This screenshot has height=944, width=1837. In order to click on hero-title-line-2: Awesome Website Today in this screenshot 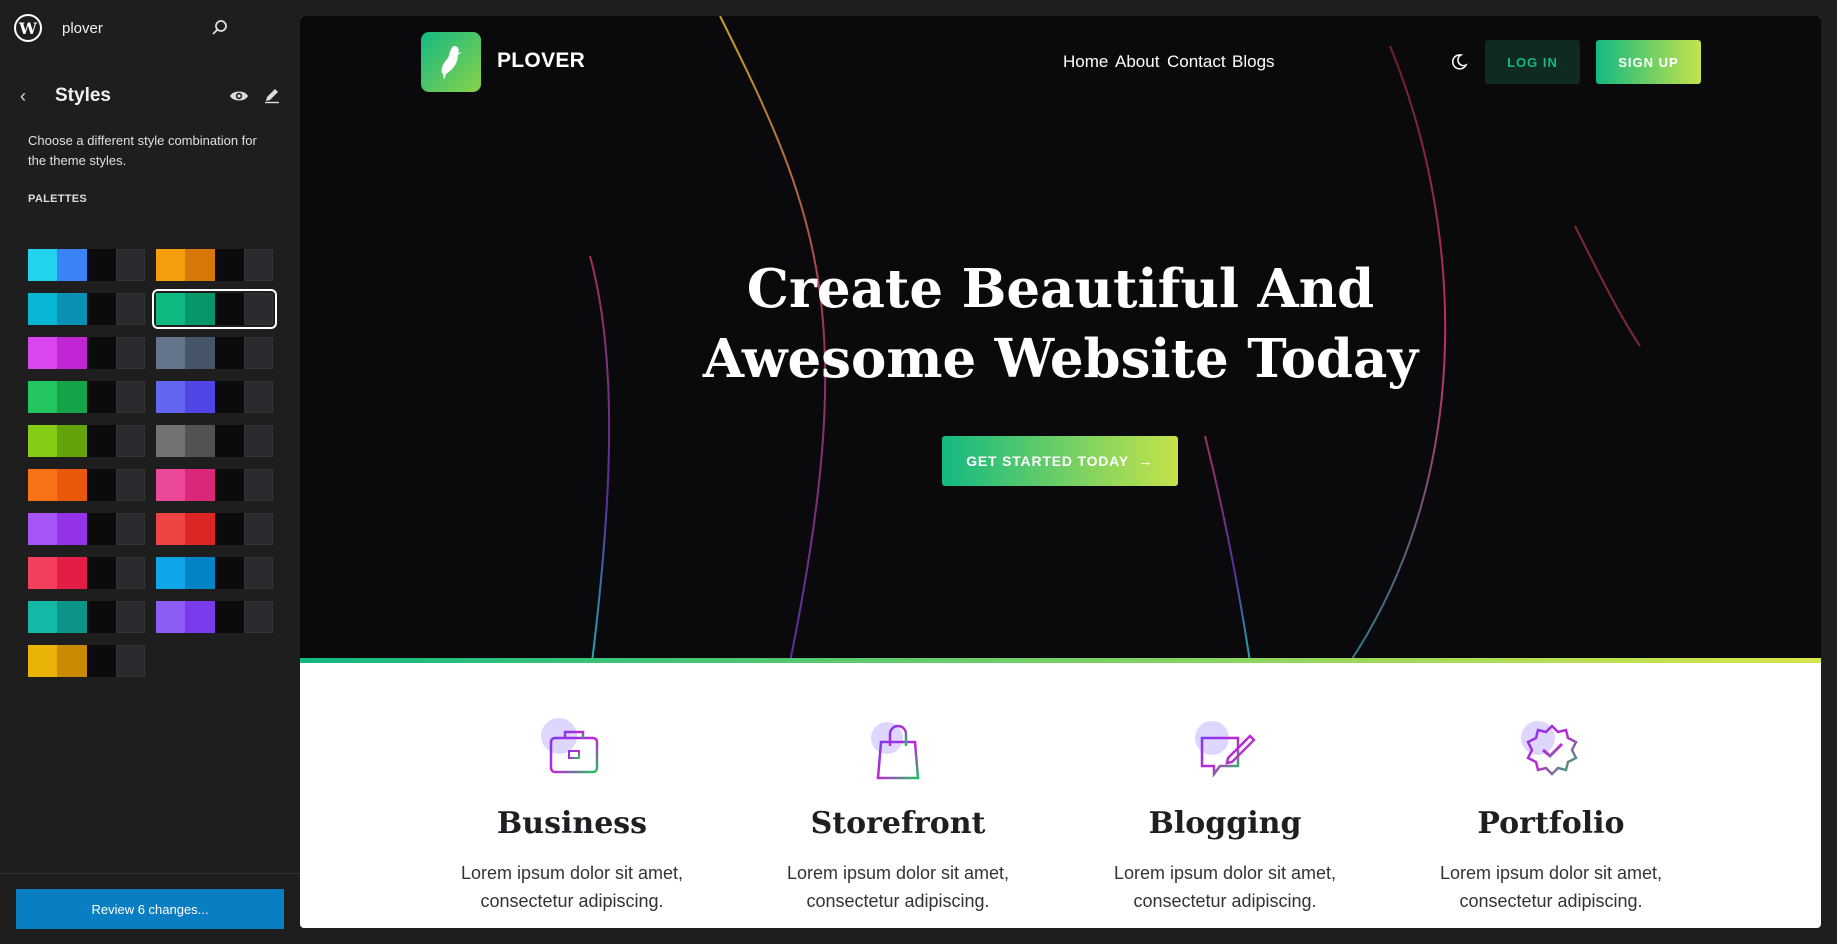, I will do `click(1060, 359)`.